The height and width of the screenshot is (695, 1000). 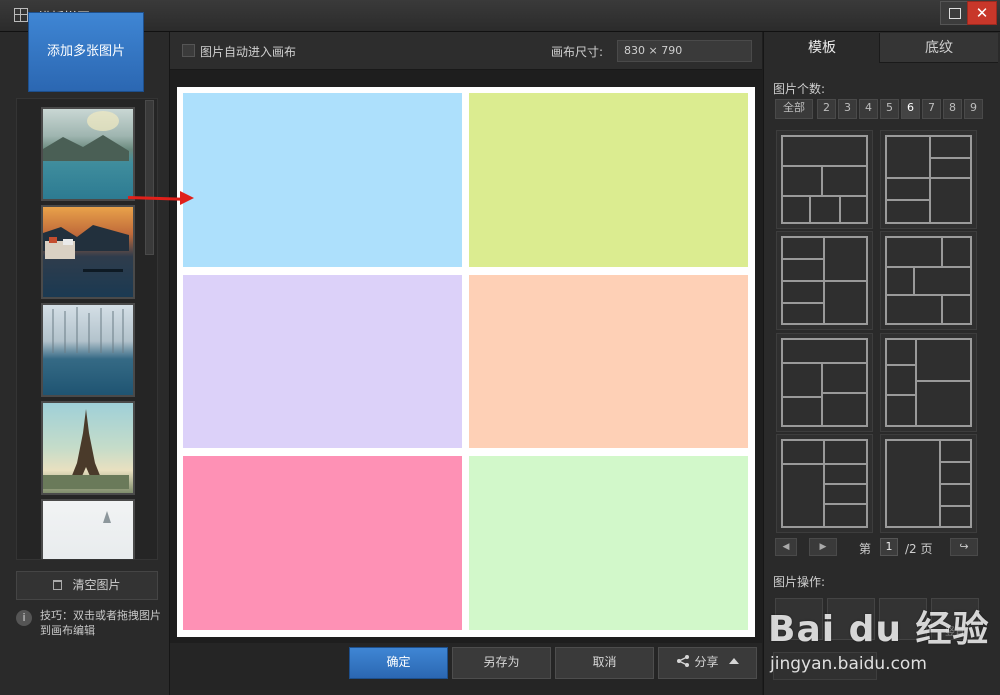 What do you see at coordinates (96, 585) in the screenshot?
I see `clear-images-label: 清空图片` at bounding box center [96, 585].